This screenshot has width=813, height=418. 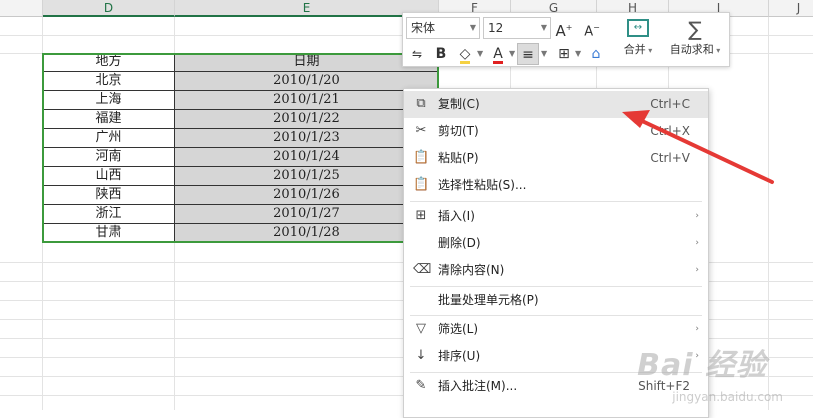 What do you see at coordinates (691, 49) in the screenshot?
I see `autosum-label: 自动求和` at bounding box center [691, 49].